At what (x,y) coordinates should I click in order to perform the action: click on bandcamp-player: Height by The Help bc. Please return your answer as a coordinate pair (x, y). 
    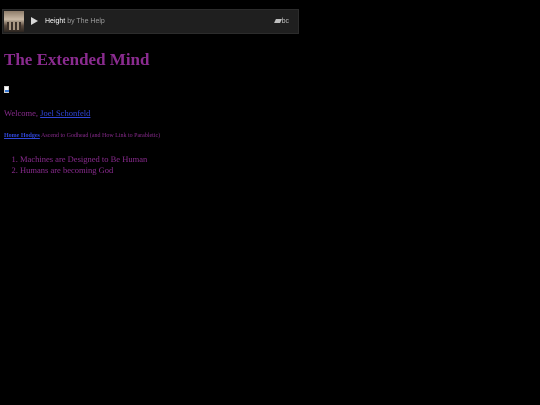
    Looking at the image, I should click on (150, 21).